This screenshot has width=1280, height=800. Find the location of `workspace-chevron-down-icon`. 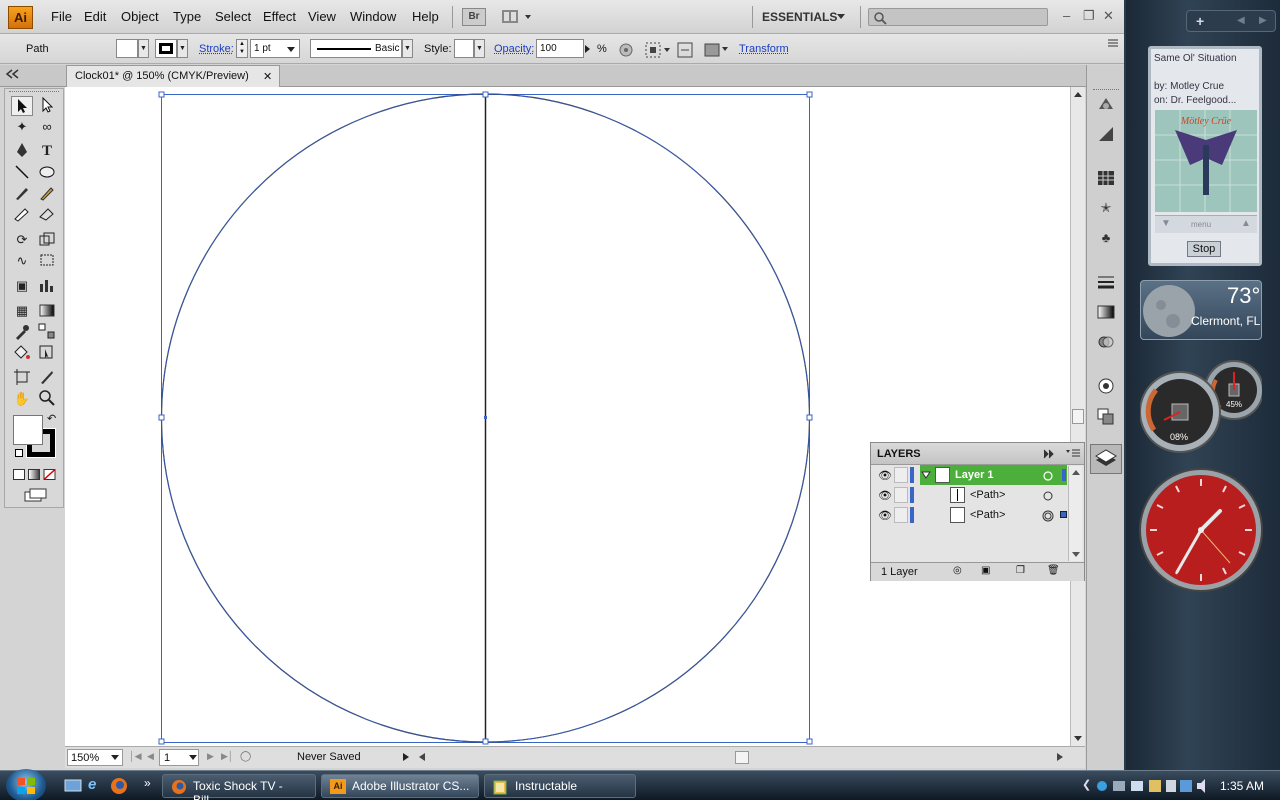

workspace-chevron-down-icon is located at coordinates (841, 17).